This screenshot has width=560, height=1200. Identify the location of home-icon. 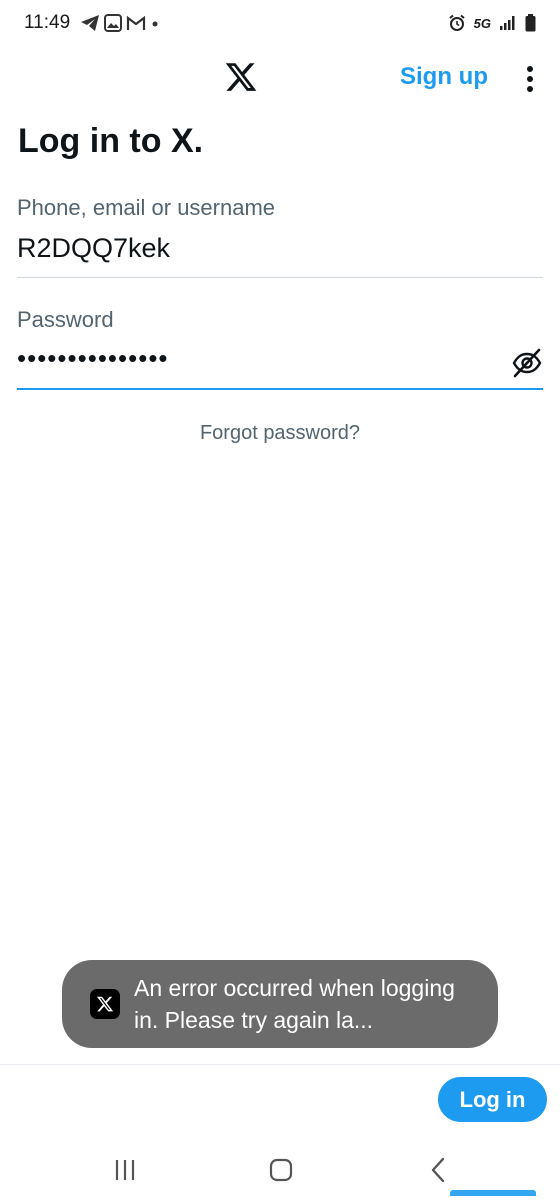
(281, 1170).